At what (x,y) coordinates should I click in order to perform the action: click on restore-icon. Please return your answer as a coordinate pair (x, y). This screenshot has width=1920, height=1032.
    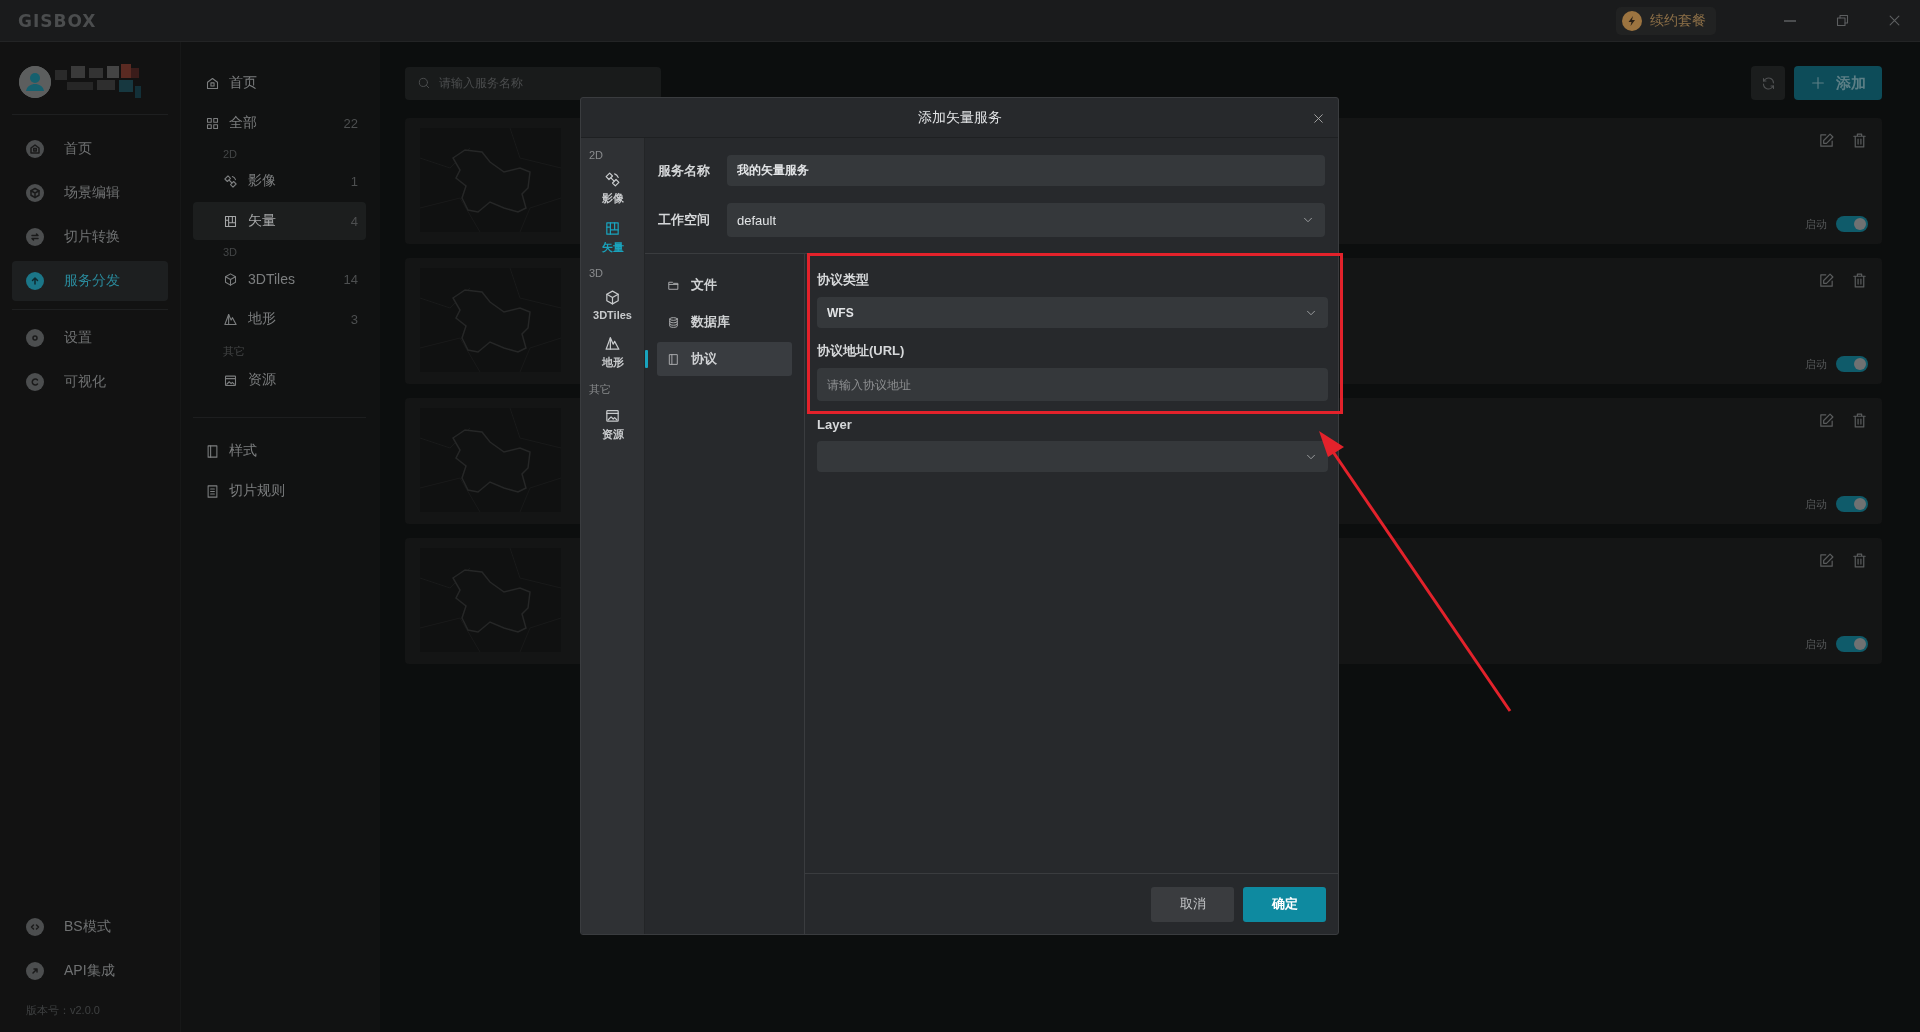
    Looking at the image, I should click on (1842, 20).